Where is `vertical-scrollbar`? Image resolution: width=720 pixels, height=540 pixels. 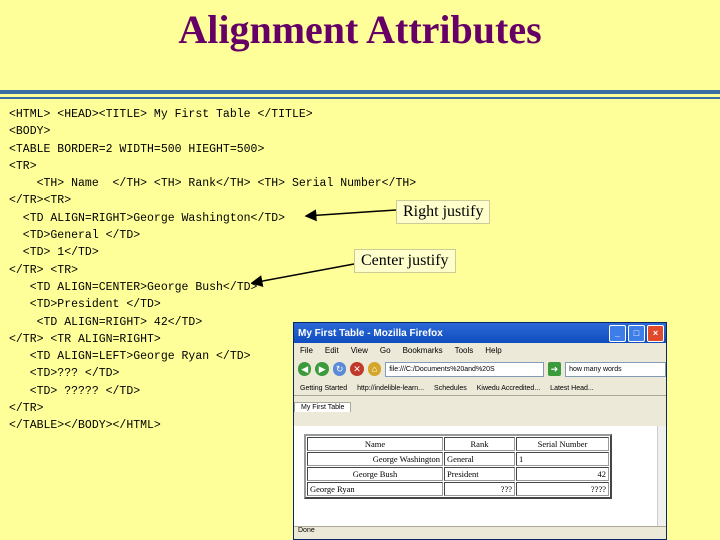
vertical-scrollbar is located at coordinates (661, 476).